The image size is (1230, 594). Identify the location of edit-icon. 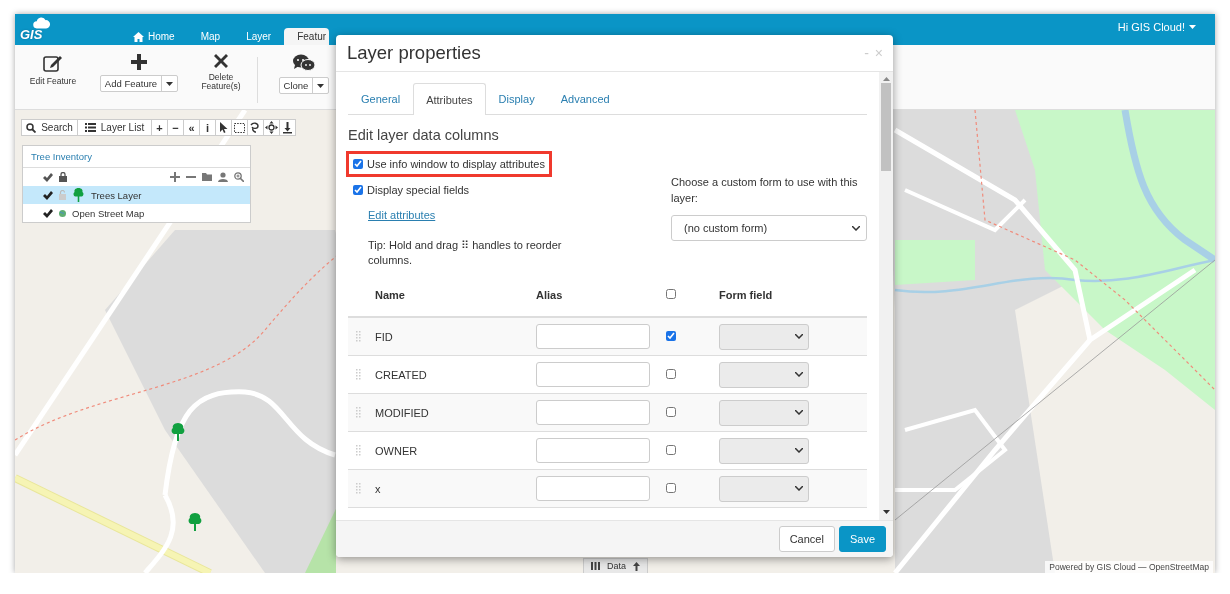
(53, 63).